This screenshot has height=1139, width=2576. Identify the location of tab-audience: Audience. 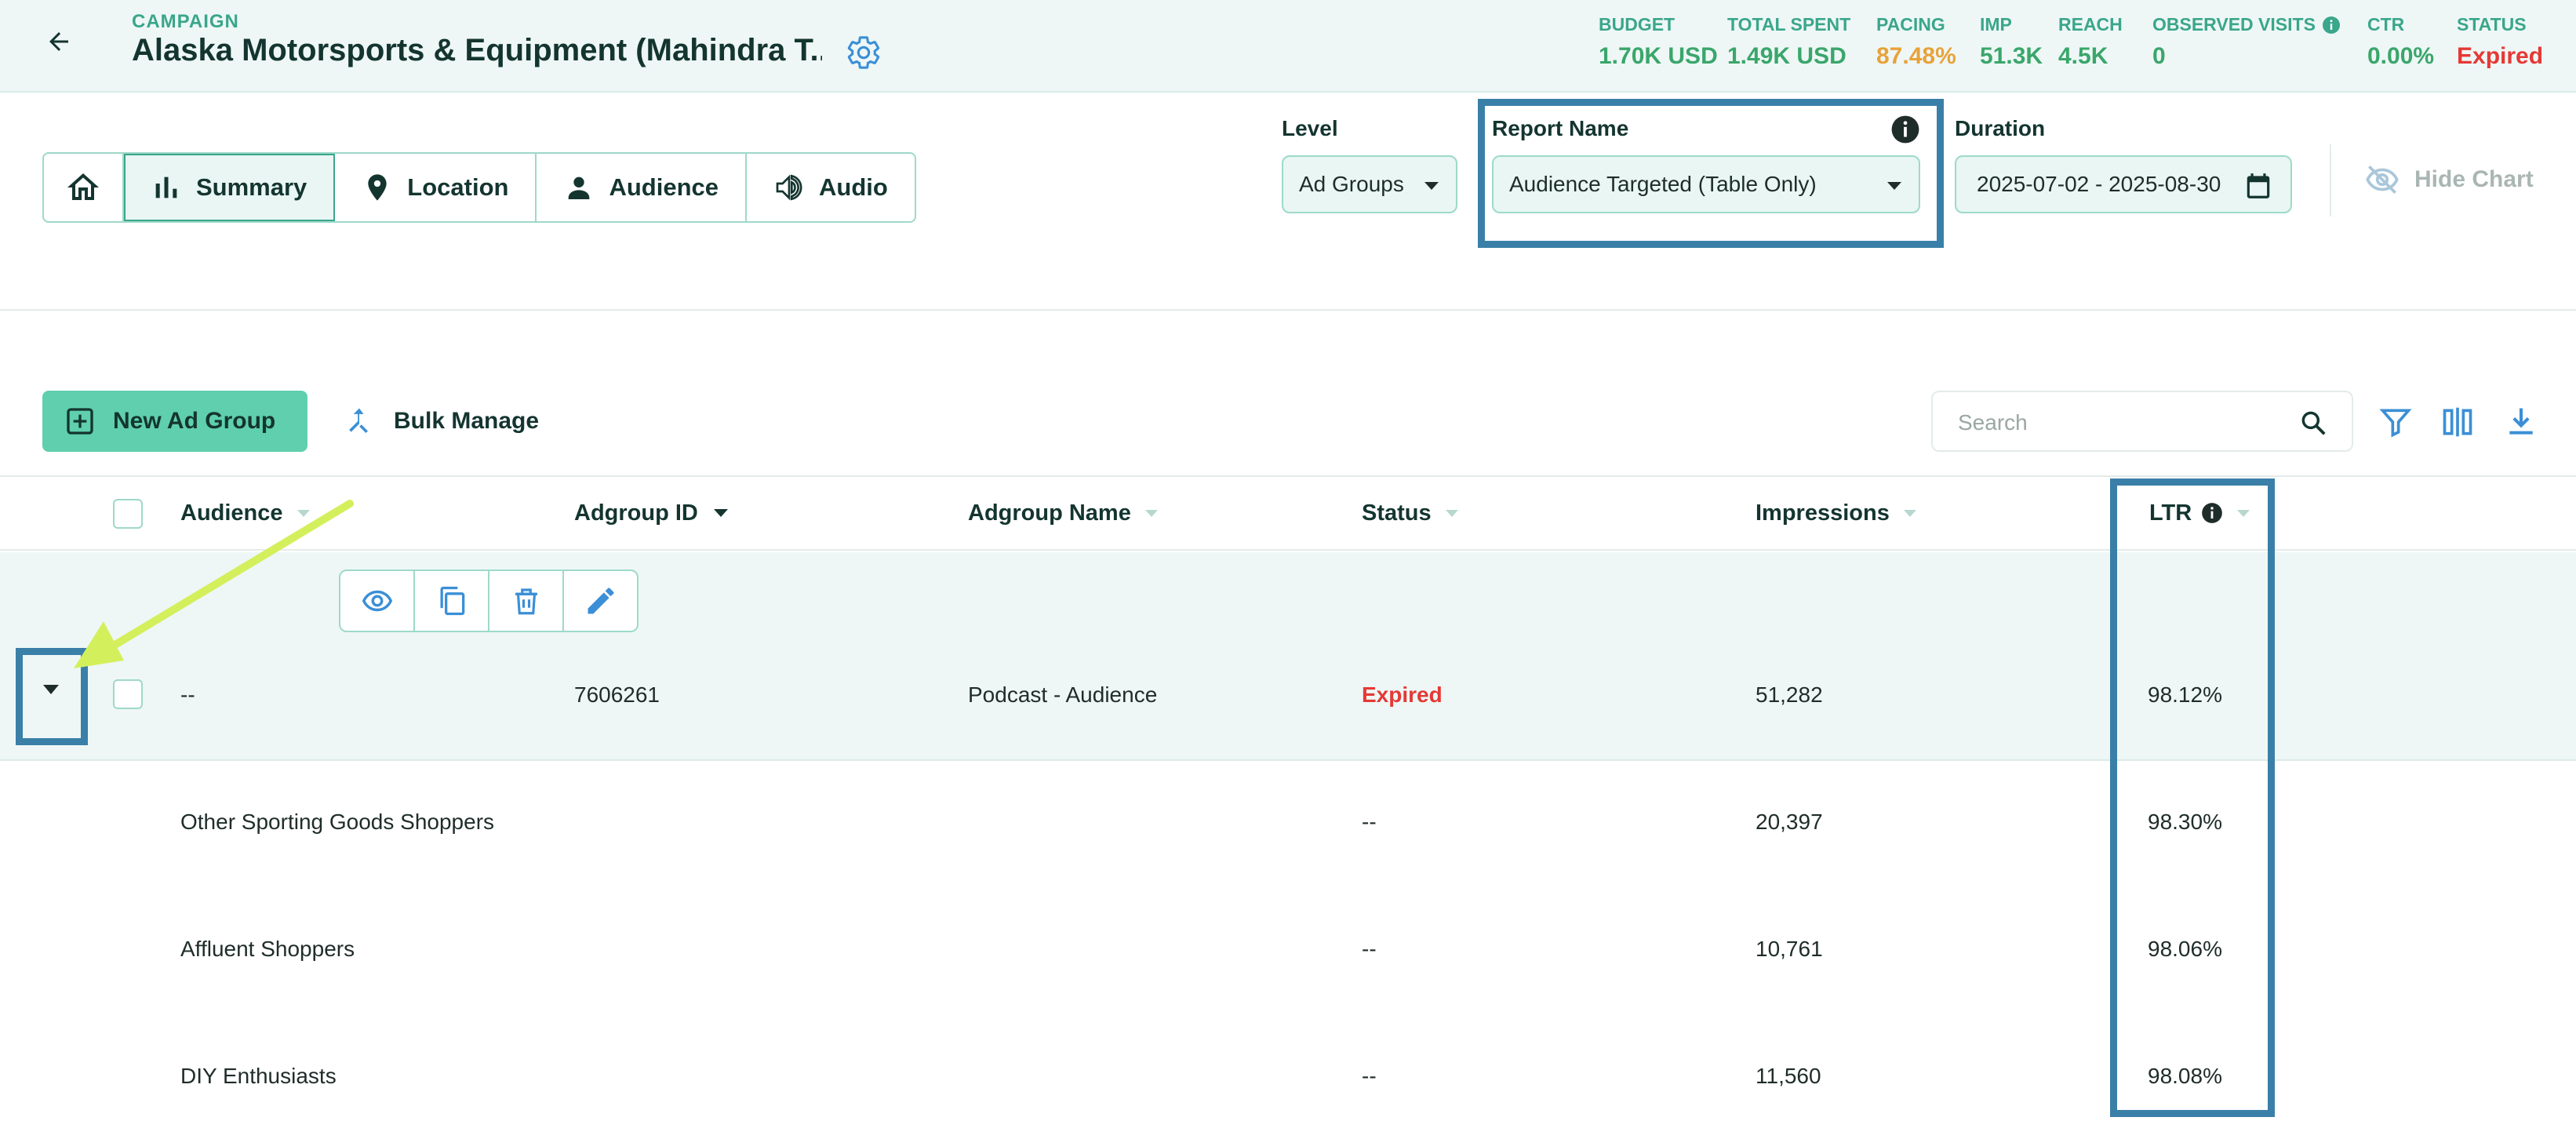
(642, 187).